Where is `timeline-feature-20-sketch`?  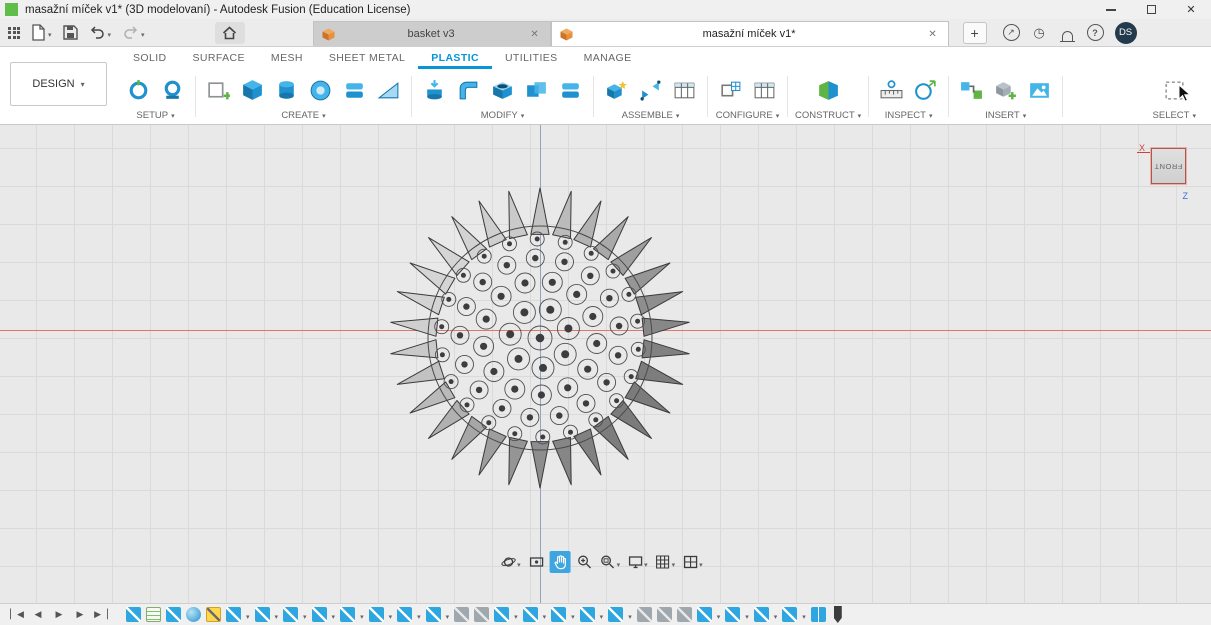 timeline-feature-20-sketch is located at coordinates (616, 614).